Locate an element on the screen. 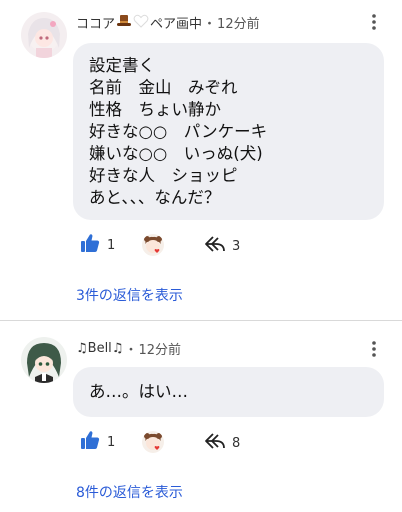 The width and height of the screenshot is (402, 512). reply-count: 3 is located at coordinates (236, 246).